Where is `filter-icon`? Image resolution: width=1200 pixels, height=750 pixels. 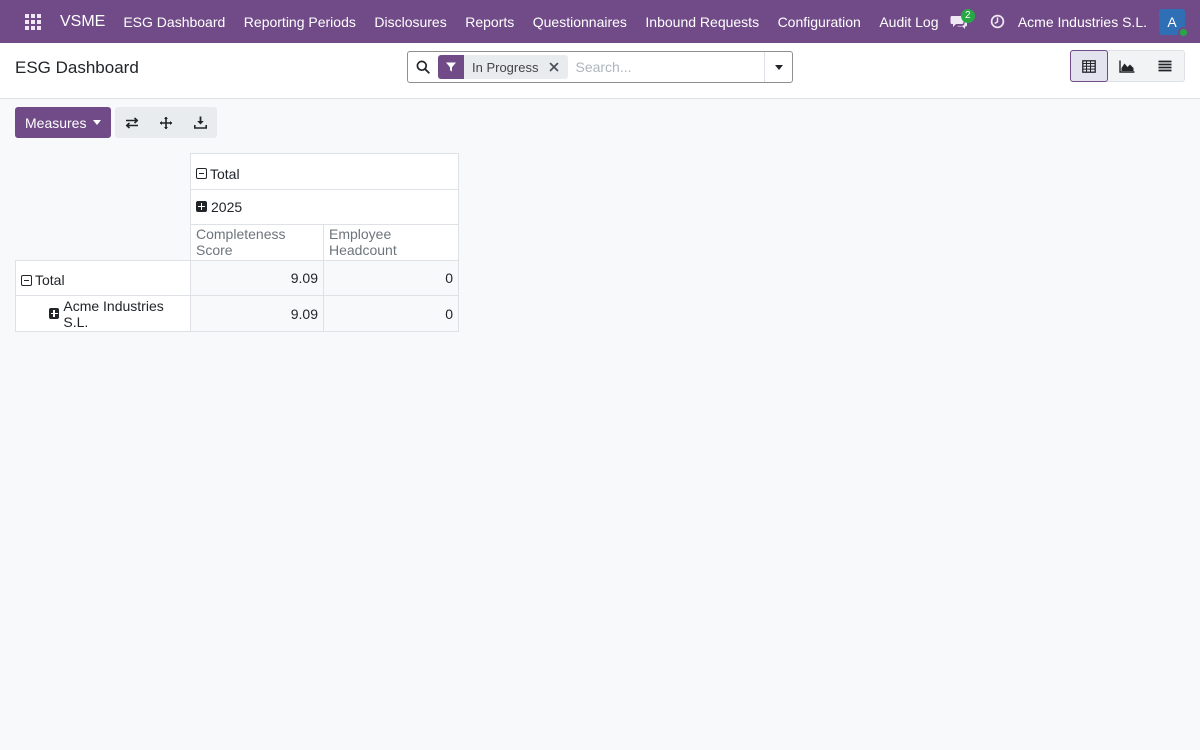
filter-icon is located at coordinates (451, 67).